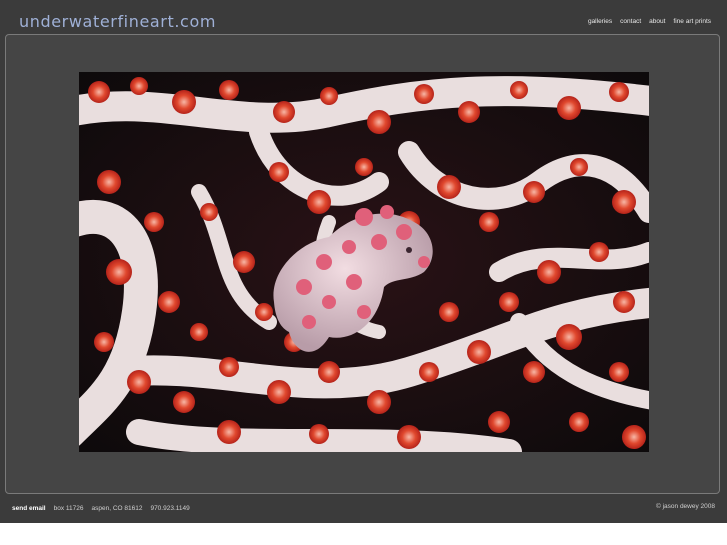 Image resolution: width=727 pixels, height=545 pixels. Describe the element at coordinates (692, 21) in the screenshot. I see `nav-fine-art-prints: fine art prints` at that location.